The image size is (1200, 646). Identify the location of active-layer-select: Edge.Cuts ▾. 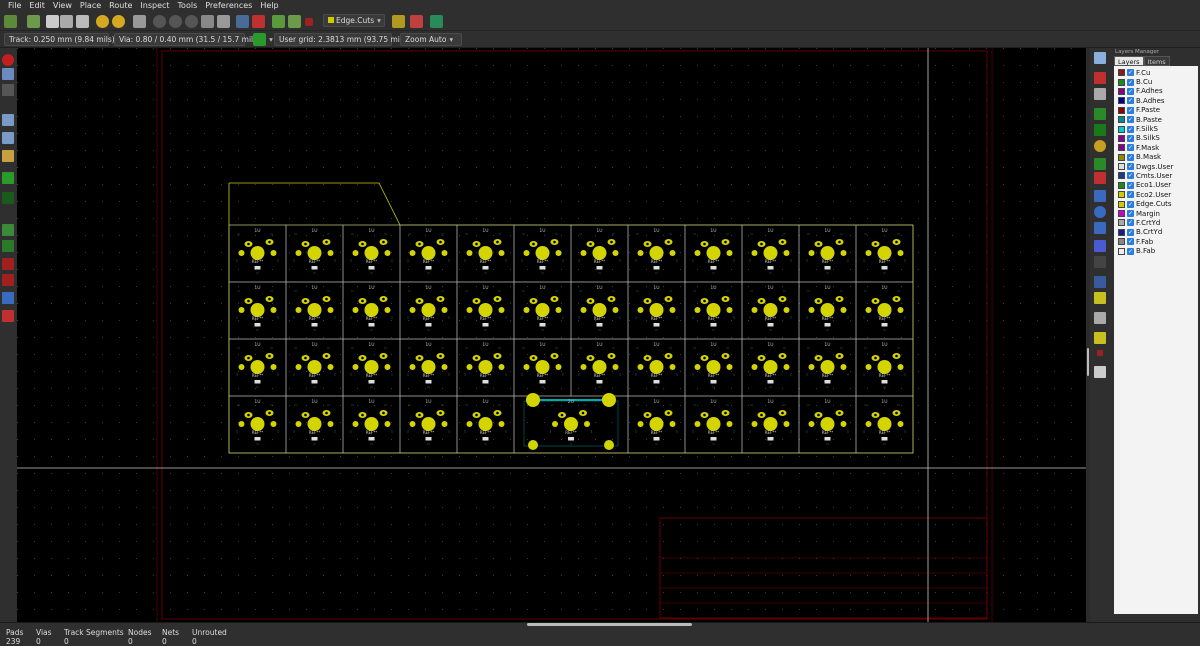
(354, 20).